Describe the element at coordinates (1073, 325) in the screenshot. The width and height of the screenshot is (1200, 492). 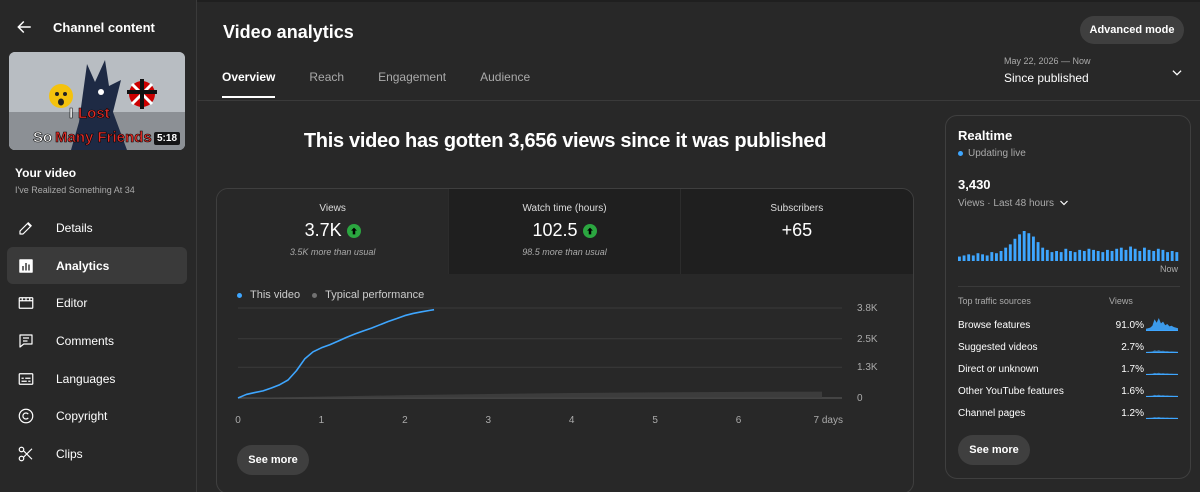
I see `traffic-source-row: Browse features 91.0%` at that location.